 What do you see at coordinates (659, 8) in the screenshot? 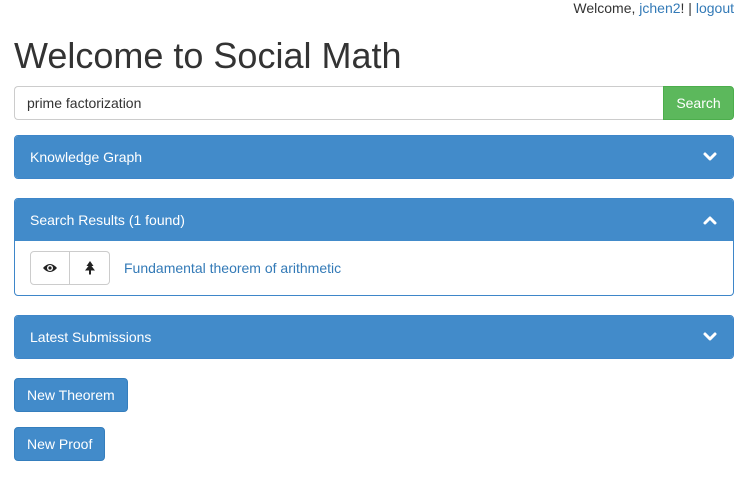
I see `username-link: jchen2` at bounding box center [659, 8].